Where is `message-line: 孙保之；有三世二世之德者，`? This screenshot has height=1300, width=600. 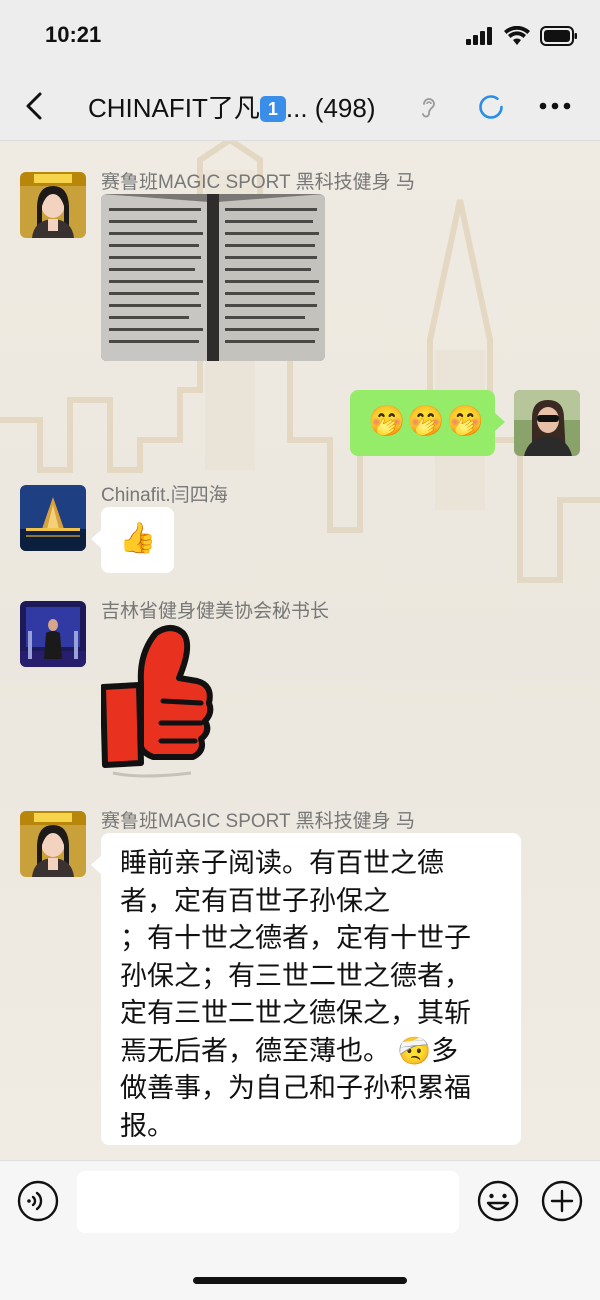 message-line: 孙保之；有三世二世之德者， is located at coordinates (295, 975).